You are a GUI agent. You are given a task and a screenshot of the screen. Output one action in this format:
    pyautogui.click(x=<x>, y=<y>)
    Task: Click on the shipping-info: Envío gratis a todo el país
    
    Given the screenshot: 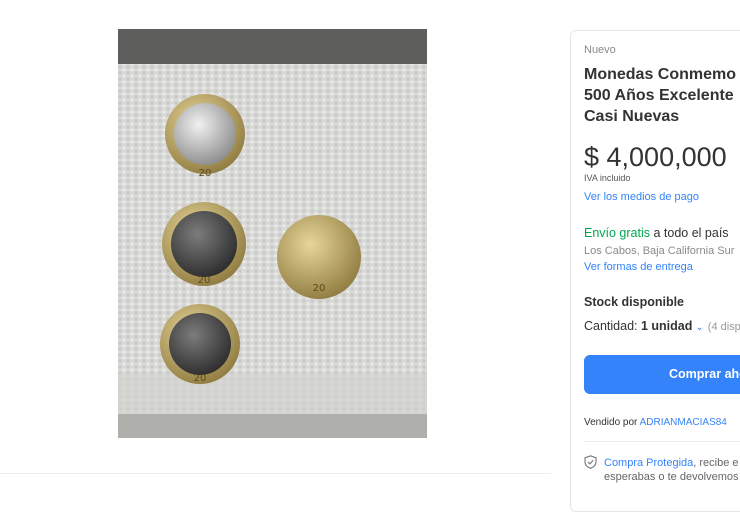 What is the action you would take?
    pyautogui.click(x=656, y=233)
    